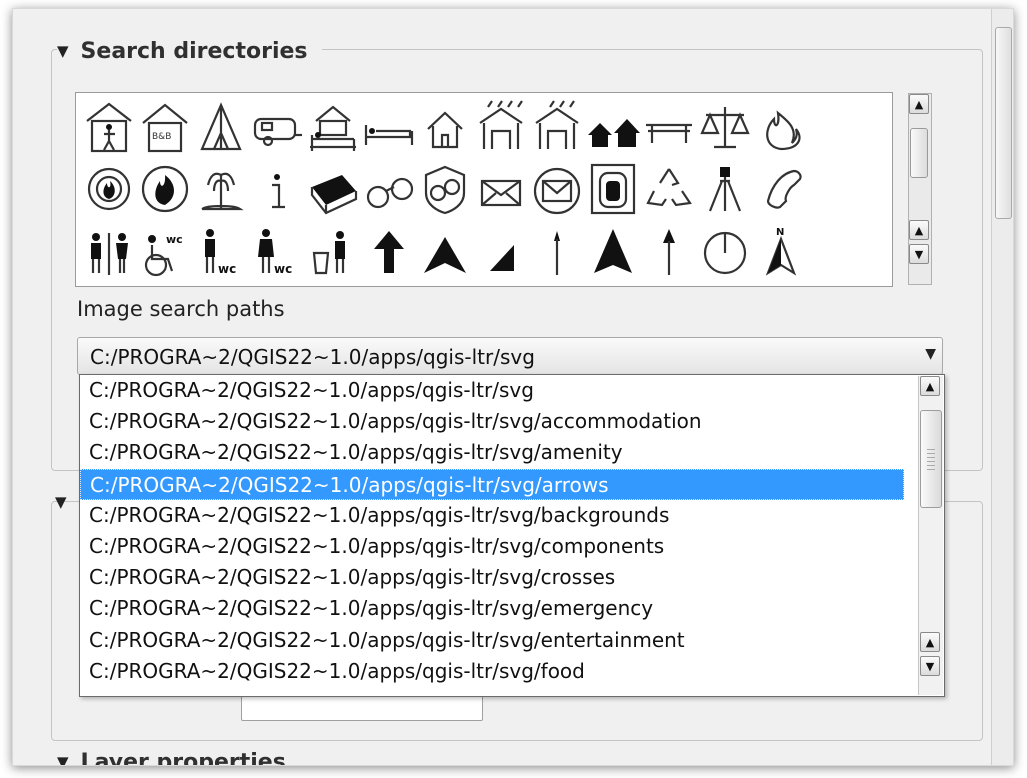 This screenshot has height=778, width=1027. I want to click on dropdown-scrollbar-thumb, so click(931, 459).